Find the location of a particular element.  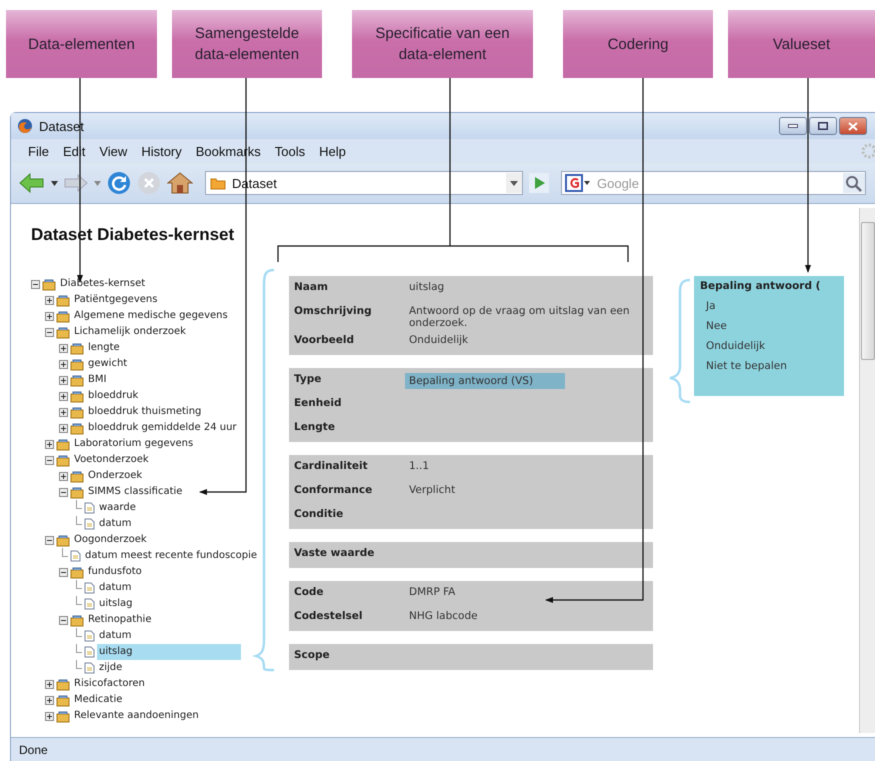

tree-item: Relevante aandoeningen is located at coordinates (136, 716).